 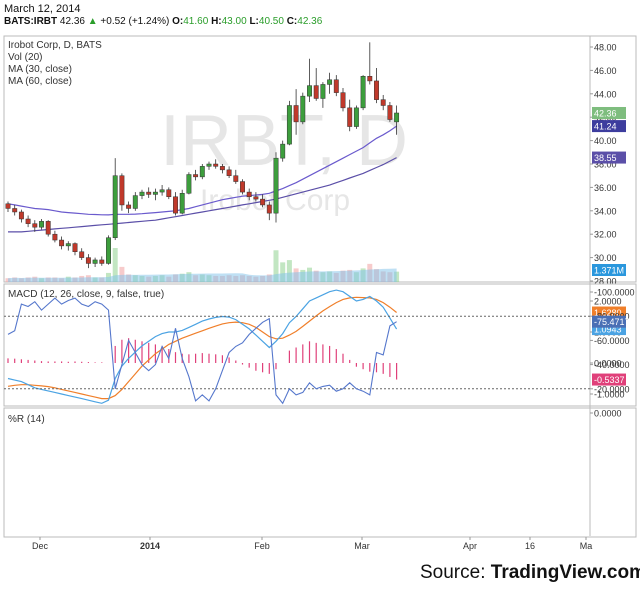 I want to click on price-last-ma30: 41.24, so click(x=605, y=127).